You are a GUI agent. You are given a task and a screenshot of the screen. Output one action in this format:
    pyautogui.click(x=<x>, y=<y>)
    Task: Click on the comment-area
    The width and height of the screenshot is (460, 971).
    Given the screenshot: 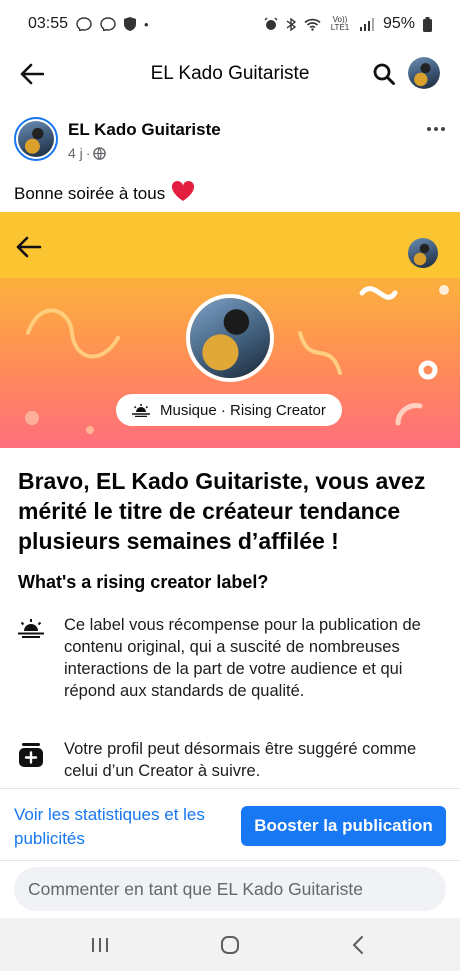 What is the action you would take?
    pyautogui.click(x=230, y=889)
    